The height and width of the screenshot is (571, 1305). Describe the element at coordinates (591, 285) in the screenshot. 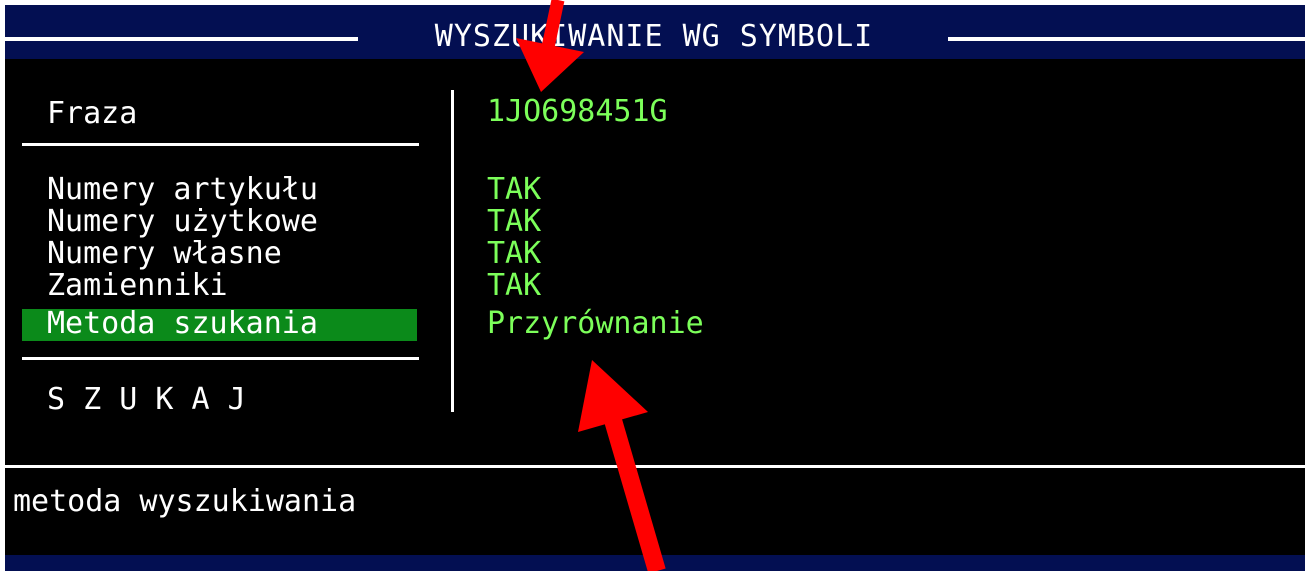

I see `annotation-arrows` at that location.